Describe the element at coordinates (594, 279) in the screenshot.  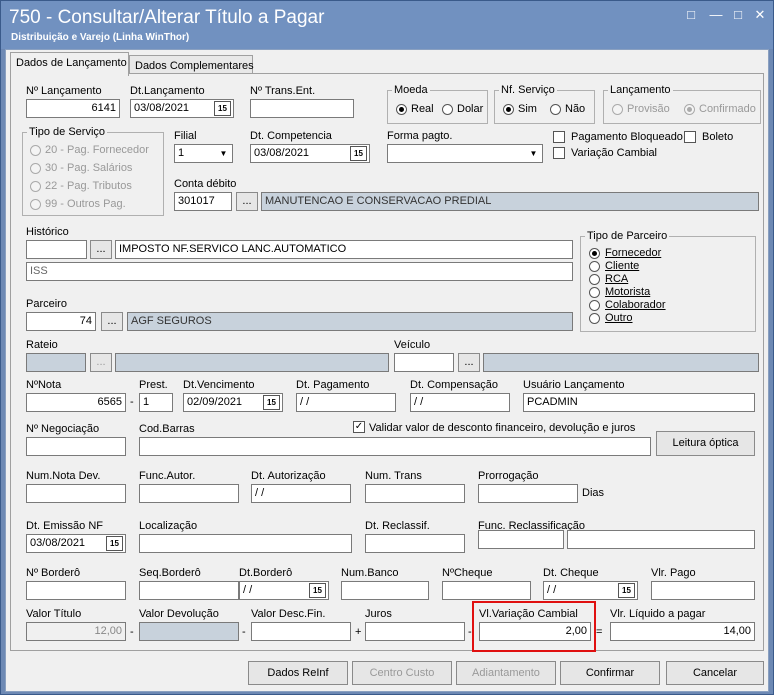
I see `parceiro-rca-radio` at that location.